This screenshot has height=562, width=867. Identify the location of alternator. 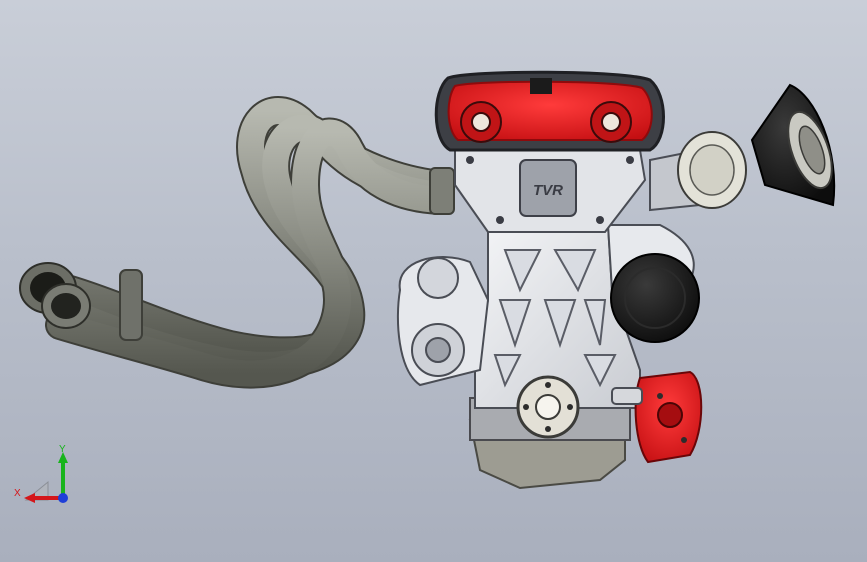
(655, 298).